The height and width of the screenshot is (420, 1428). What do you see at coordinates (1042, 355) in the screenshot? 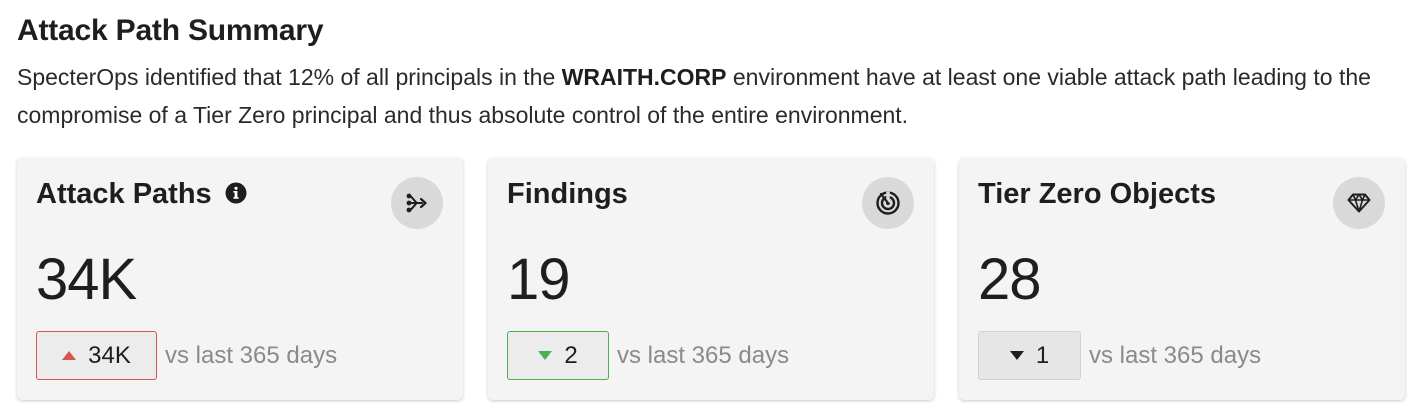
I see `trend-value: 1` at bounding box center [1042, 355].